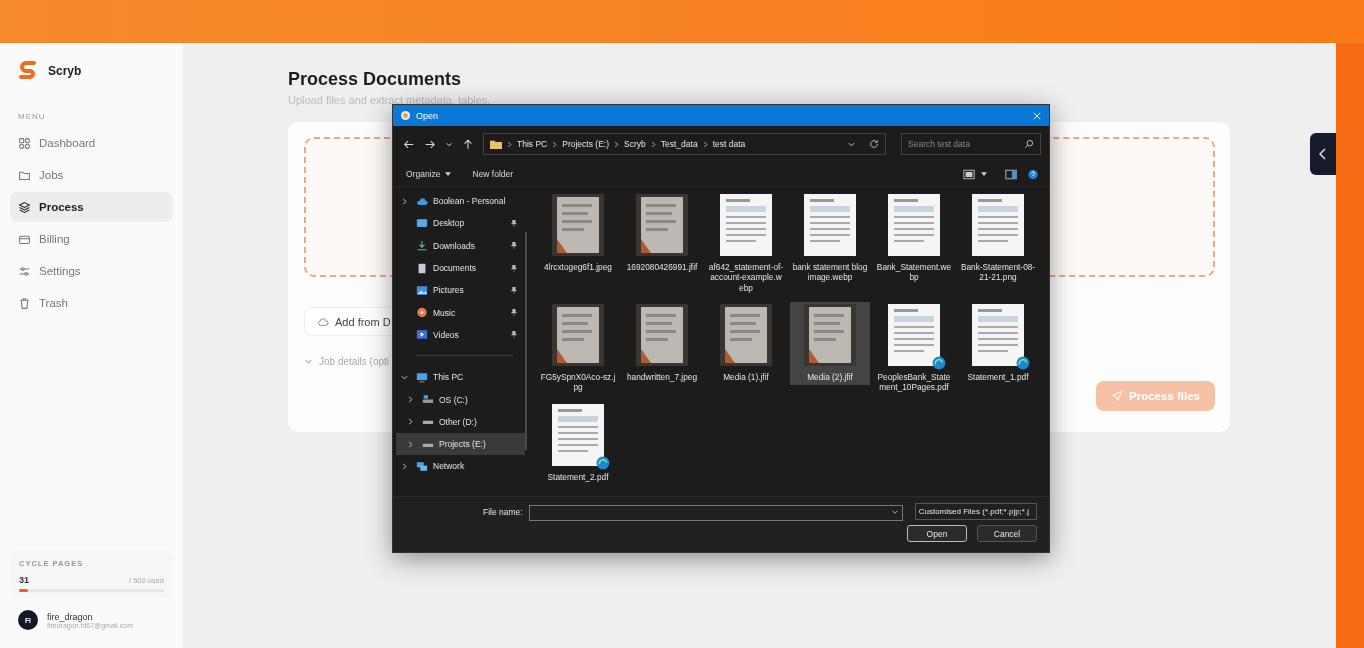 This screenshot has width=1364, height=648. Describe the element at coordinates (422, 335) in the screenshot. I see `videos-icon` at that location.